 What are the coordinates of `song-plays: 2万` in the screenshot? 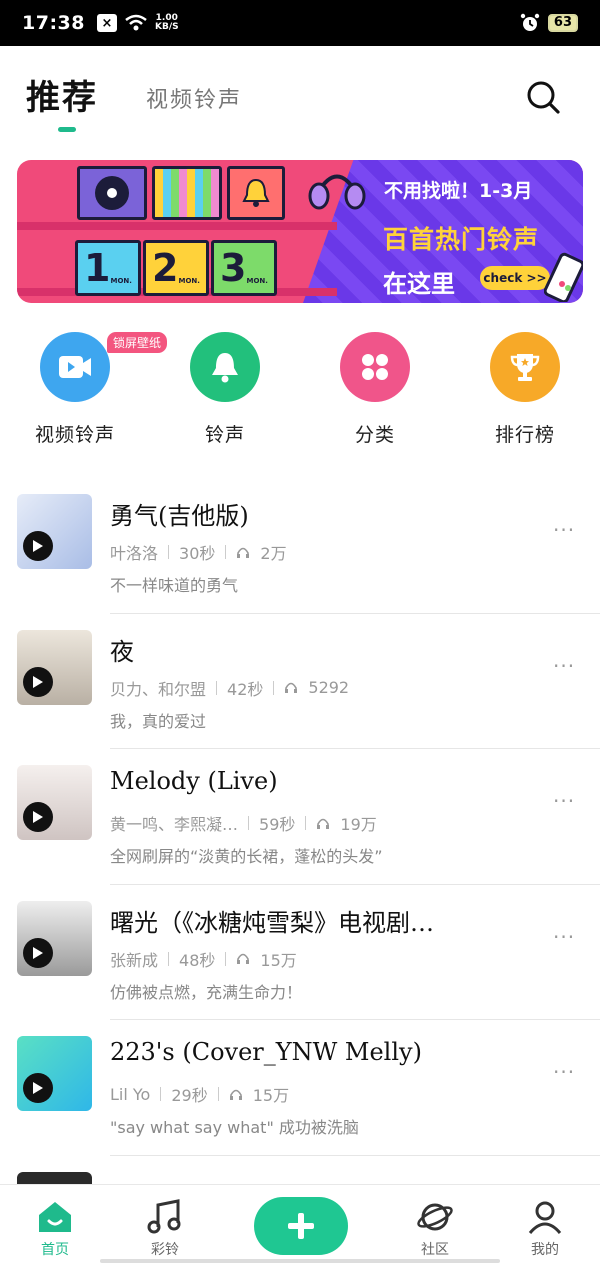 It's located at (273, 553).